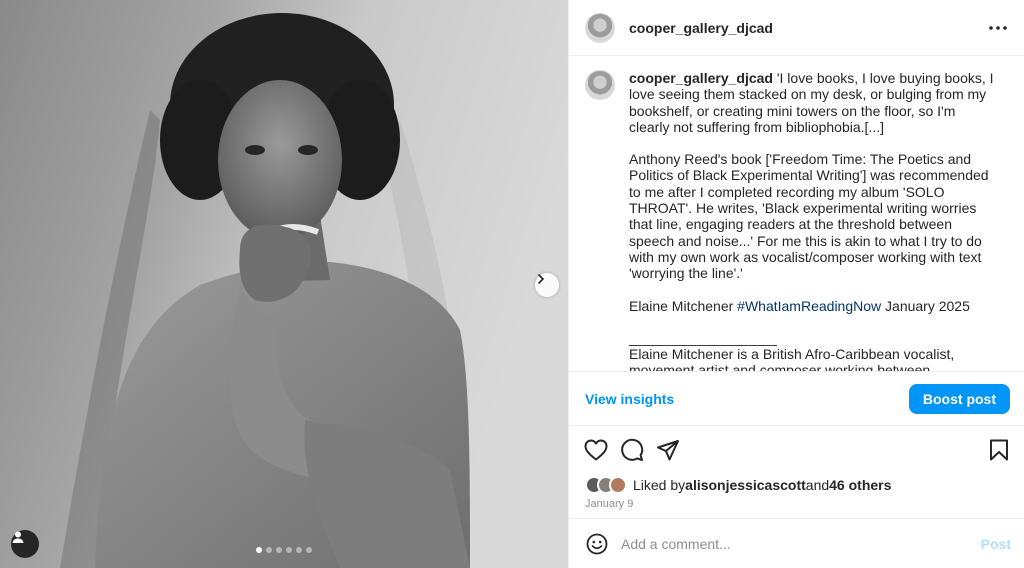  Describe the element at coordinates (600, 85) in the screenshot. I see `caption-avatar` at that location.